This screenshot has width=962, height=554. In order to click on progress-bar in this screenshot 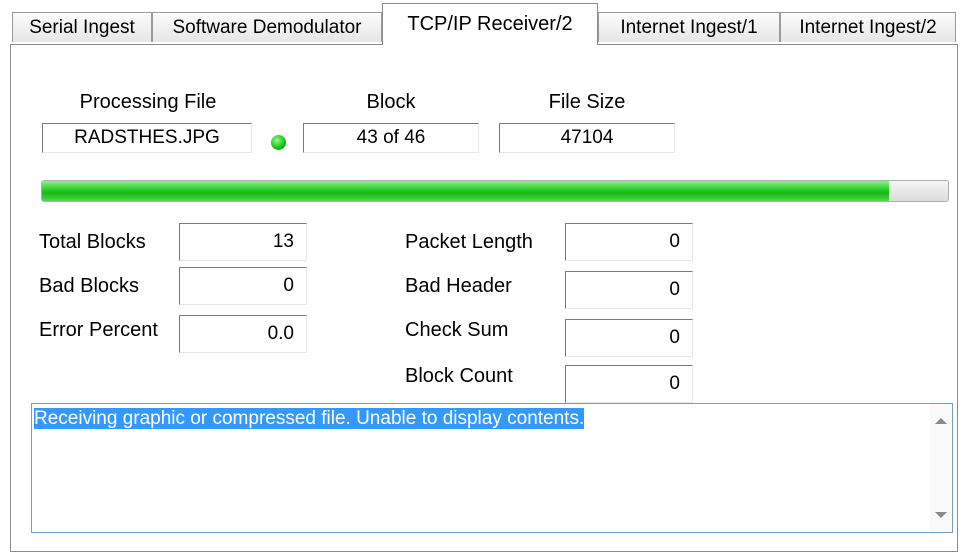, I will do `click(495, 191)`.